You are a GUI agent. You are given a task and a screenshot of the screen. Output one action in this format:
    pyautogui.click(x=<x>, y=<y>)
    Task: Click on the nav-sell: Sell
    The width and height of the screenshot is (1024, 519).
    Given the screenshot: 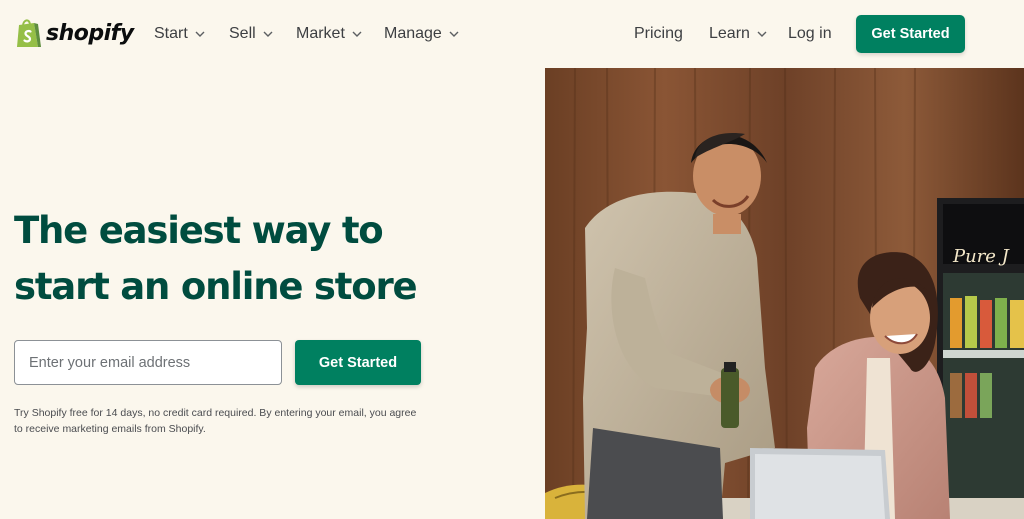 What is the action you would take?
    pyautogui.click(x=251, y=34)
    